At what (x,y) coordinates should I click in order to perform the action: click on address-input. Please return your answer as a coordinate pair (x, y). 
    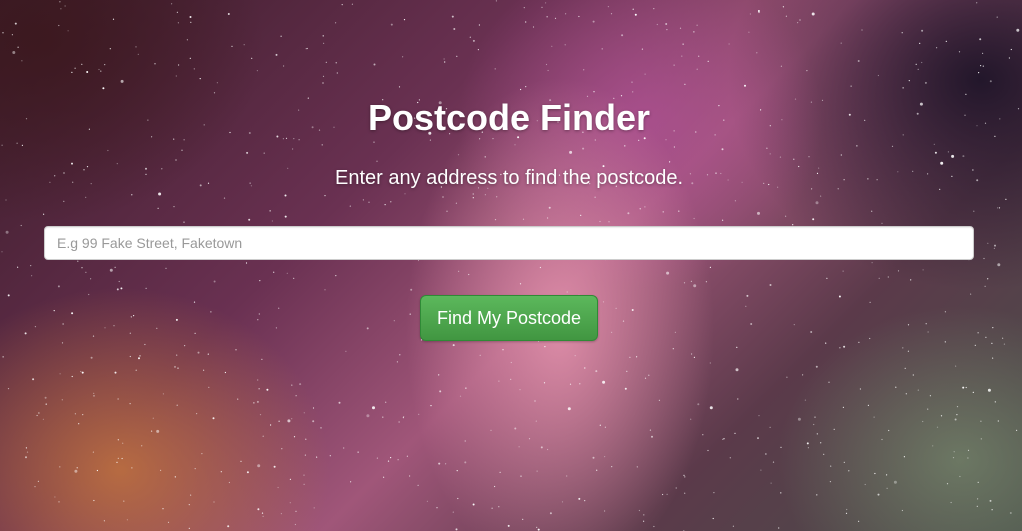
    Looking at the image, I should click on (509, 243).